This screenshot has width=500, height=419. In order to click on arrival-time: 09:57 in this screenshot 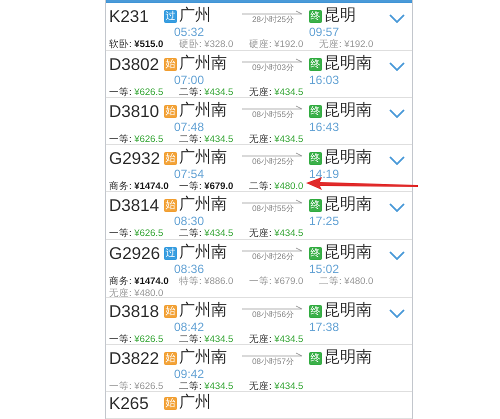, I will do `click(324, 32)`.